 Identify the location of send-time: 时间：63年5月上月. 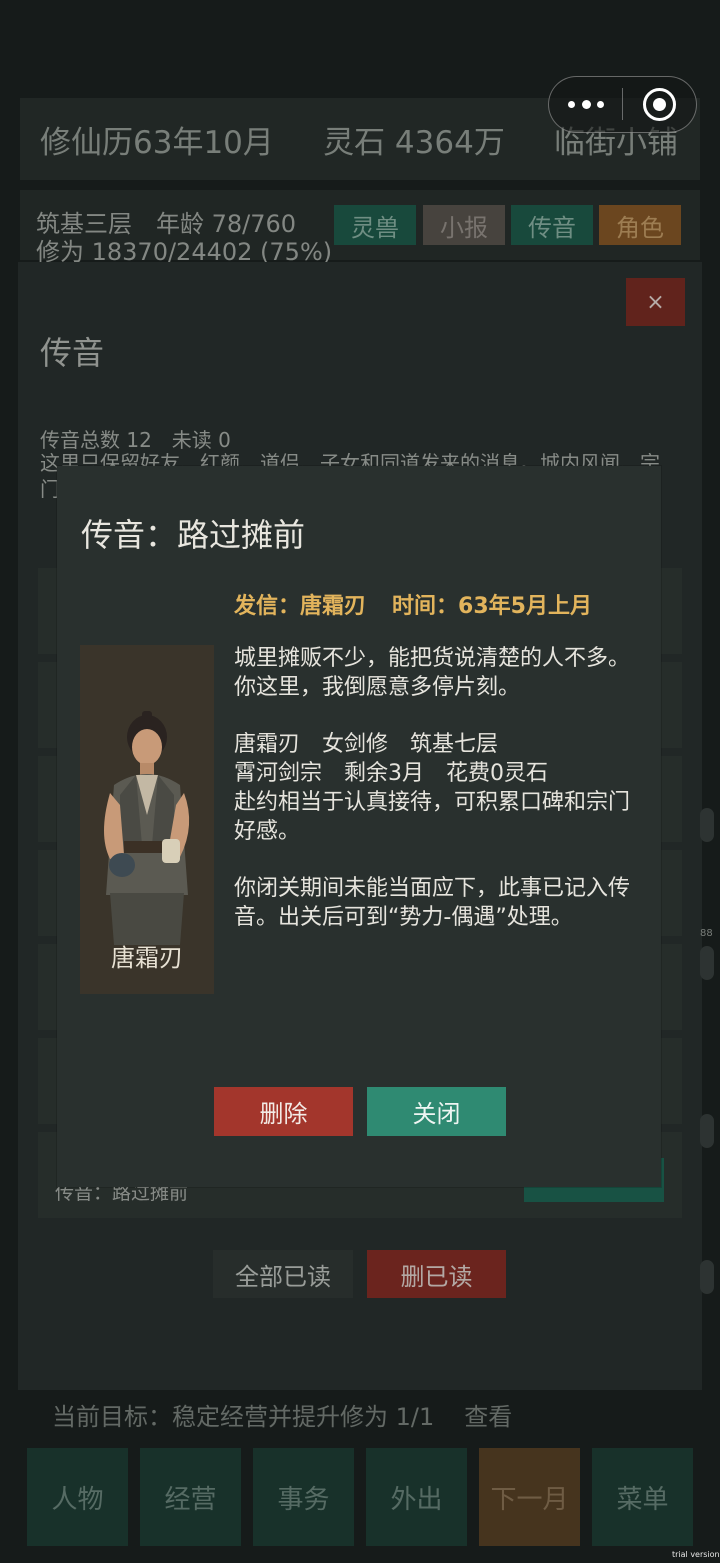
(492, 606).